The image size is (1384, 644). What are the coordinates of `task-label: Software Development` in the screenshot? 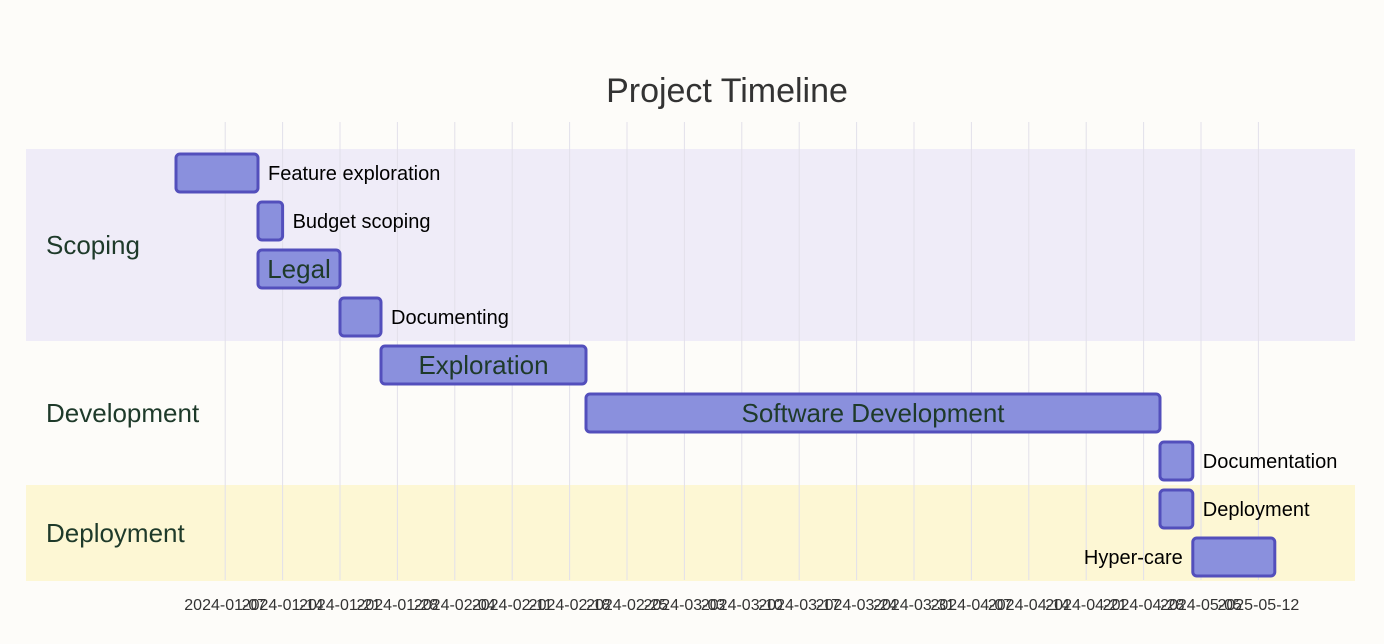 It's located at (873, 413).